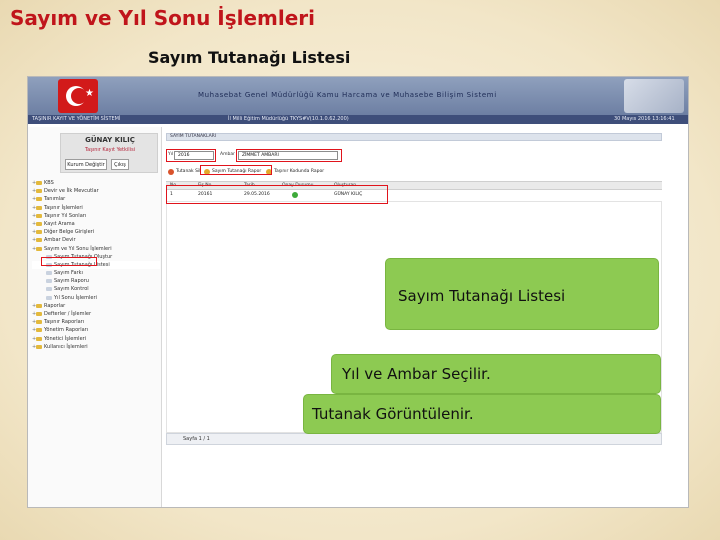 Image resolution: width=720 pixels, height=540 pixels. I want to click on row-highlight, so click(277, 194).